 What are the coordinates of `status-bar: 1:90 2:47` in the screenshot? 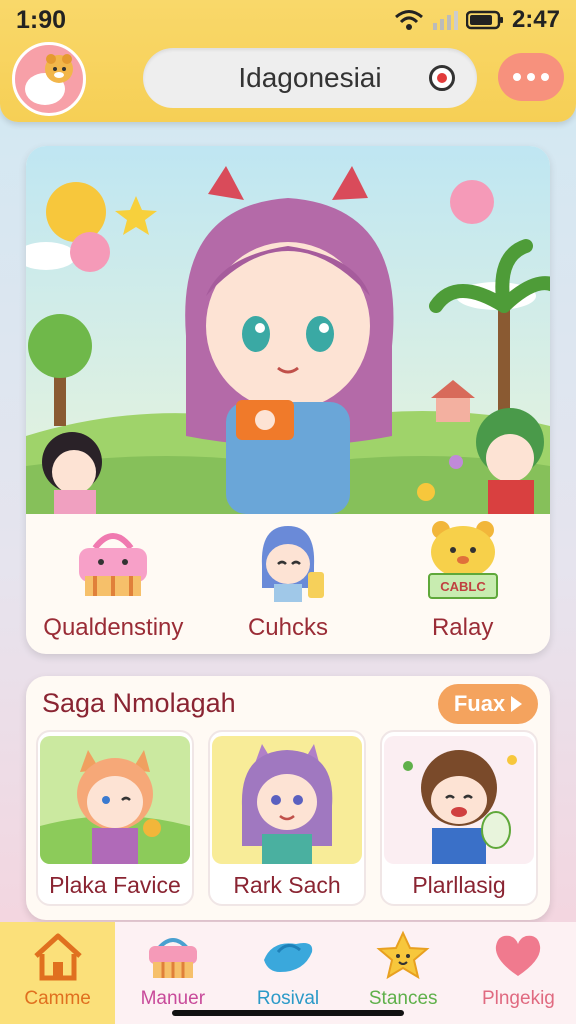 It's located at (288, 20).